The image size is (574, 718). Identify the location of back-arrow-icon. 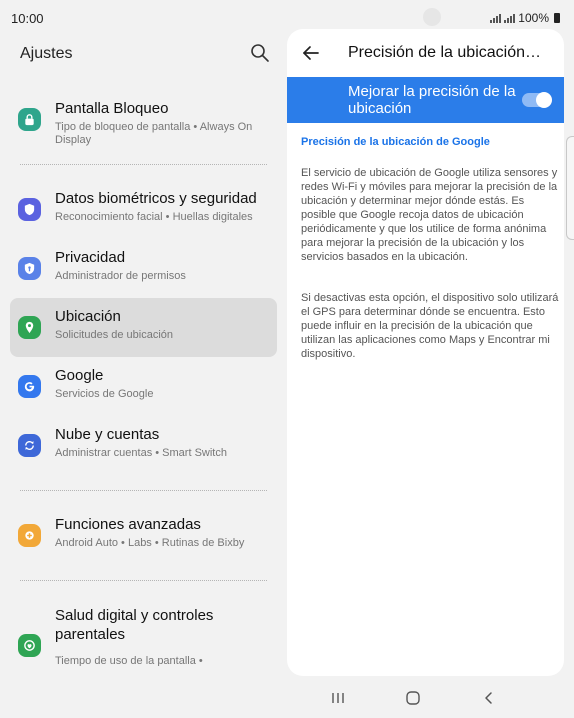
(311, 53).